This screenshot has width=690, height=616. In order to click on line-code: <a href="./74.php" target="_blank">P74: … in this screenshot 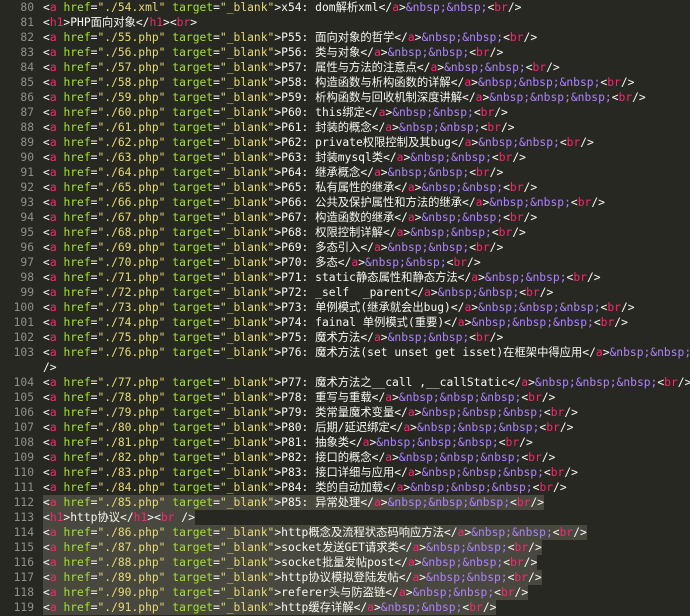, I will do `click(335, 322)`.